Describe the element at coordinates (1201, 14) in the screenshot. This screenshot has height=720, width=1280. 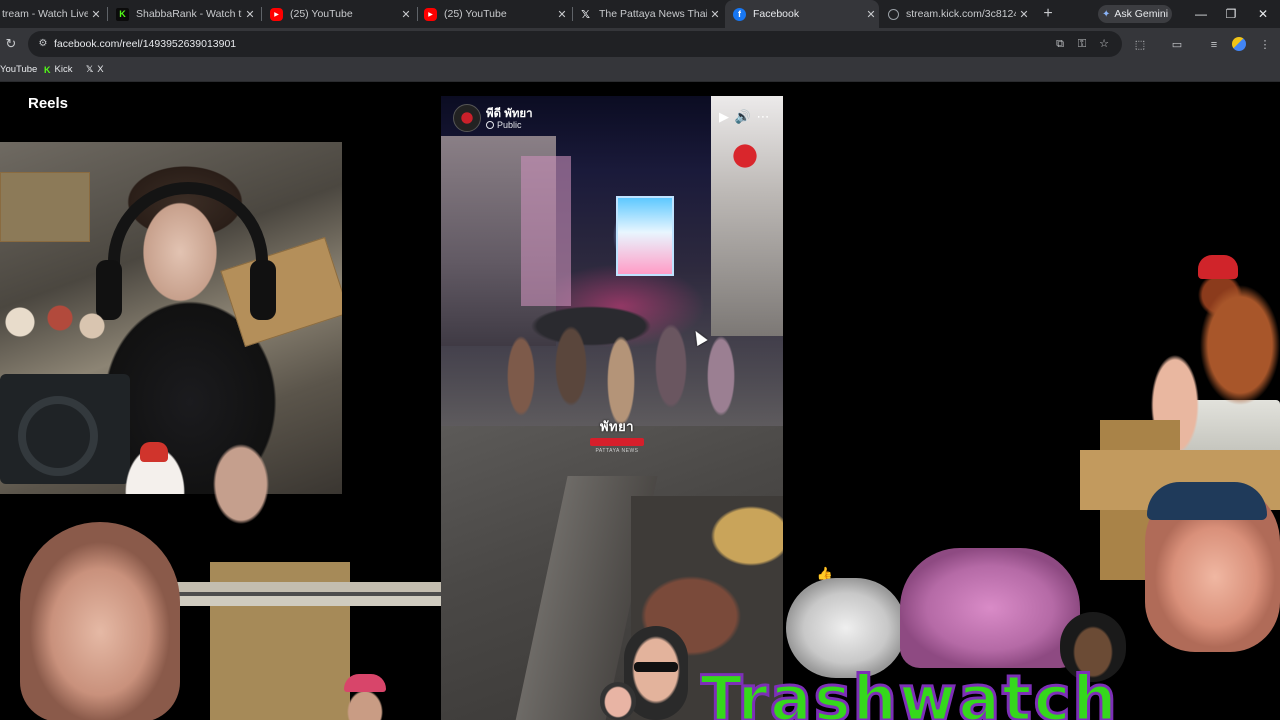
I see `minimize-window-icon: —` at that location.